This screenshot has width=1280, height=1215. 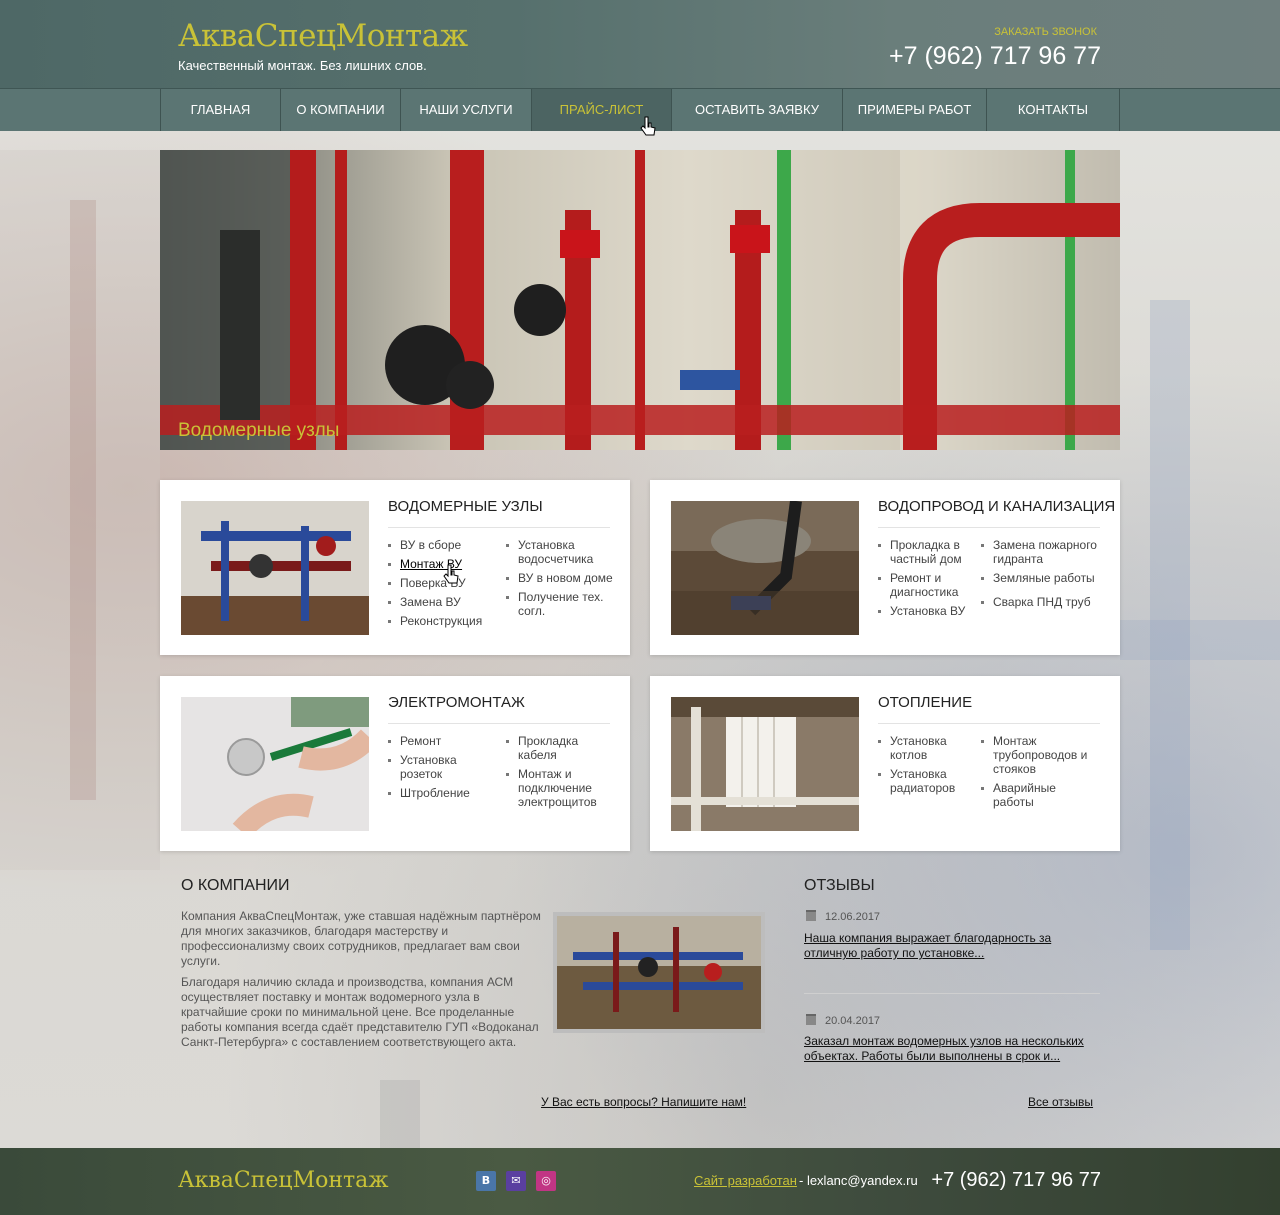 What do you see at coordinates (1053, 110) in the screenshot?
I see `nav-item-contacts: КОНТАКТЫ` at bounding box center [1053, 110].